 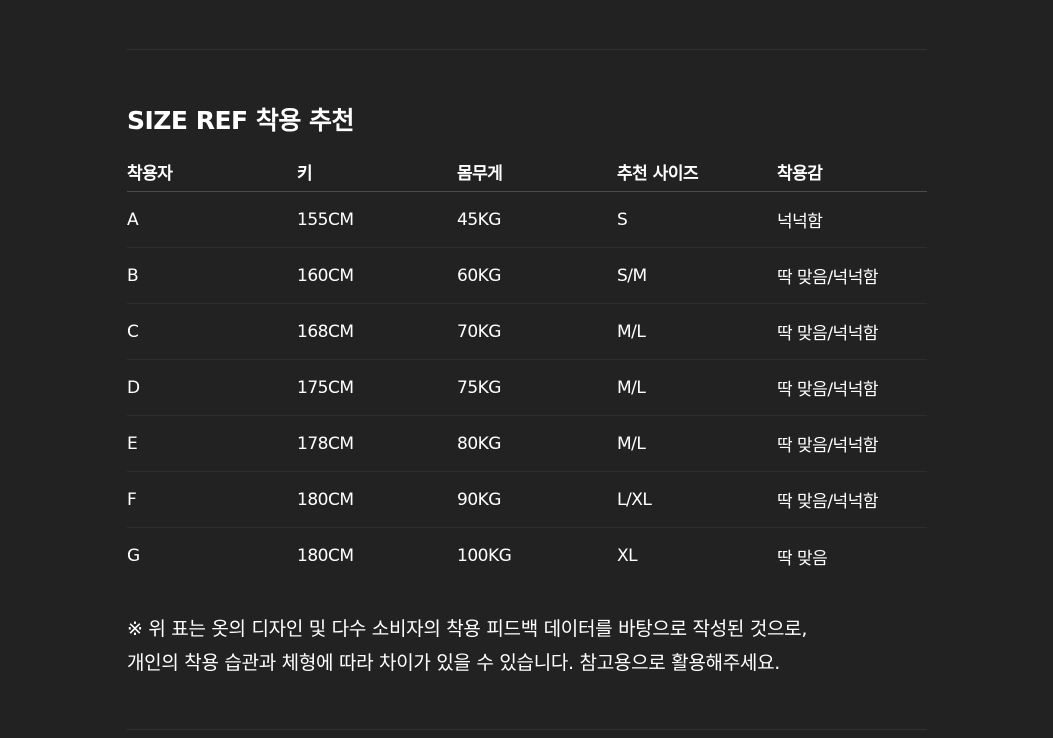 I want to click on cell-wearer: B, so click(x=133, y=275).